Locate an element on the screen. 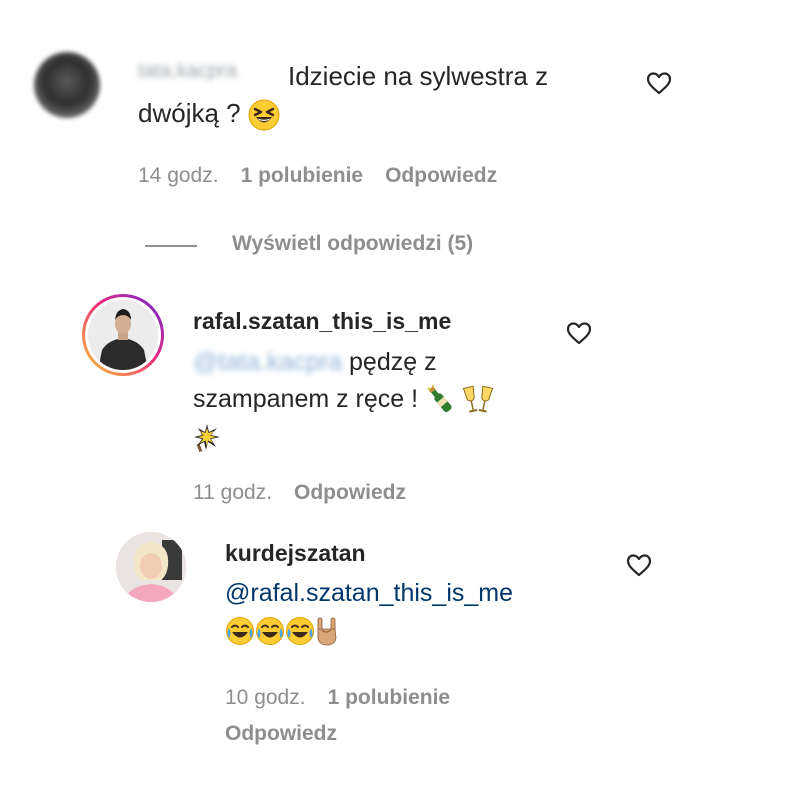 This screenshot has width=810, height=810. comment-meta: 14 godz. 1 polubienie Odpowiedz is located at coordinates (328, 176).